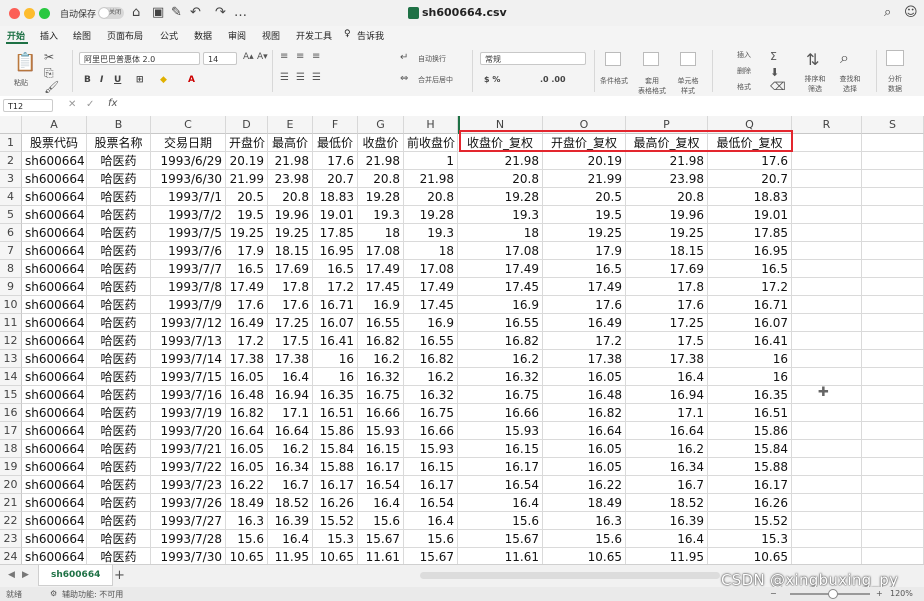  I want to click on data-cell: 15.86, so click(750, 431).